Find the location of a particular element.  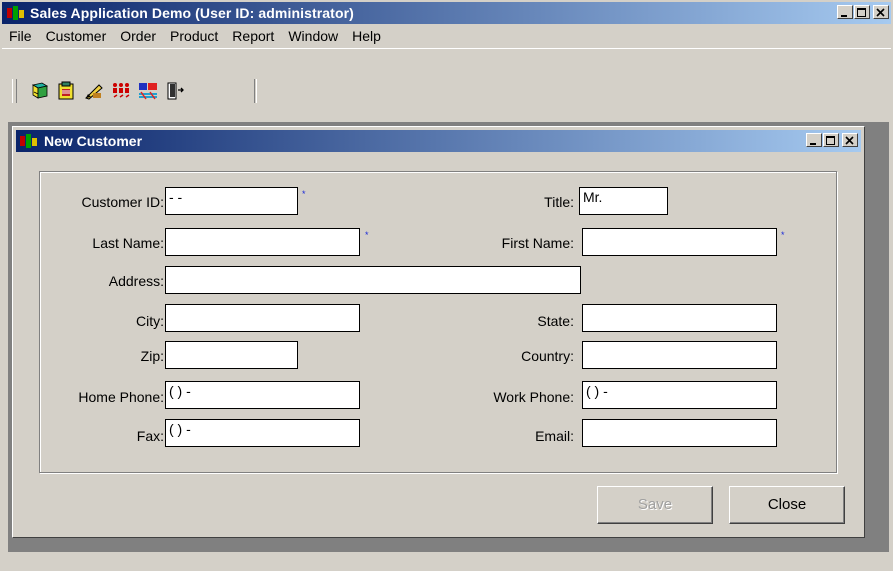

maximize-button is located at coordinates (862, 12).